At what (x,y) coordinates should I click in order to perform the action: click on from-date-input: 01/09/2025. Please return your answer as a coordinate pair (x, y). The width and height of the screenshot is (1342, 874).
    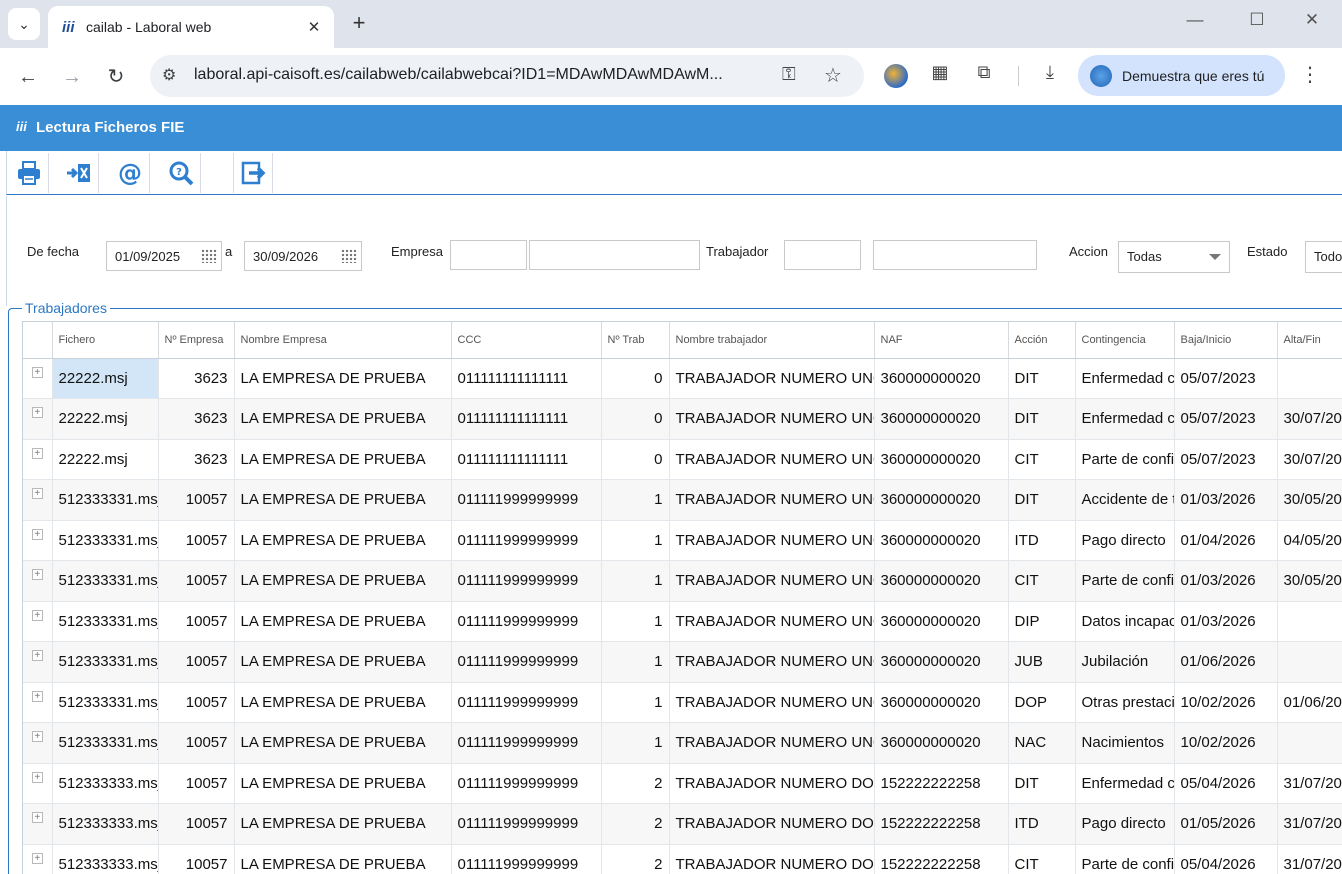
    Looking at the image, I should click on (164, 256).